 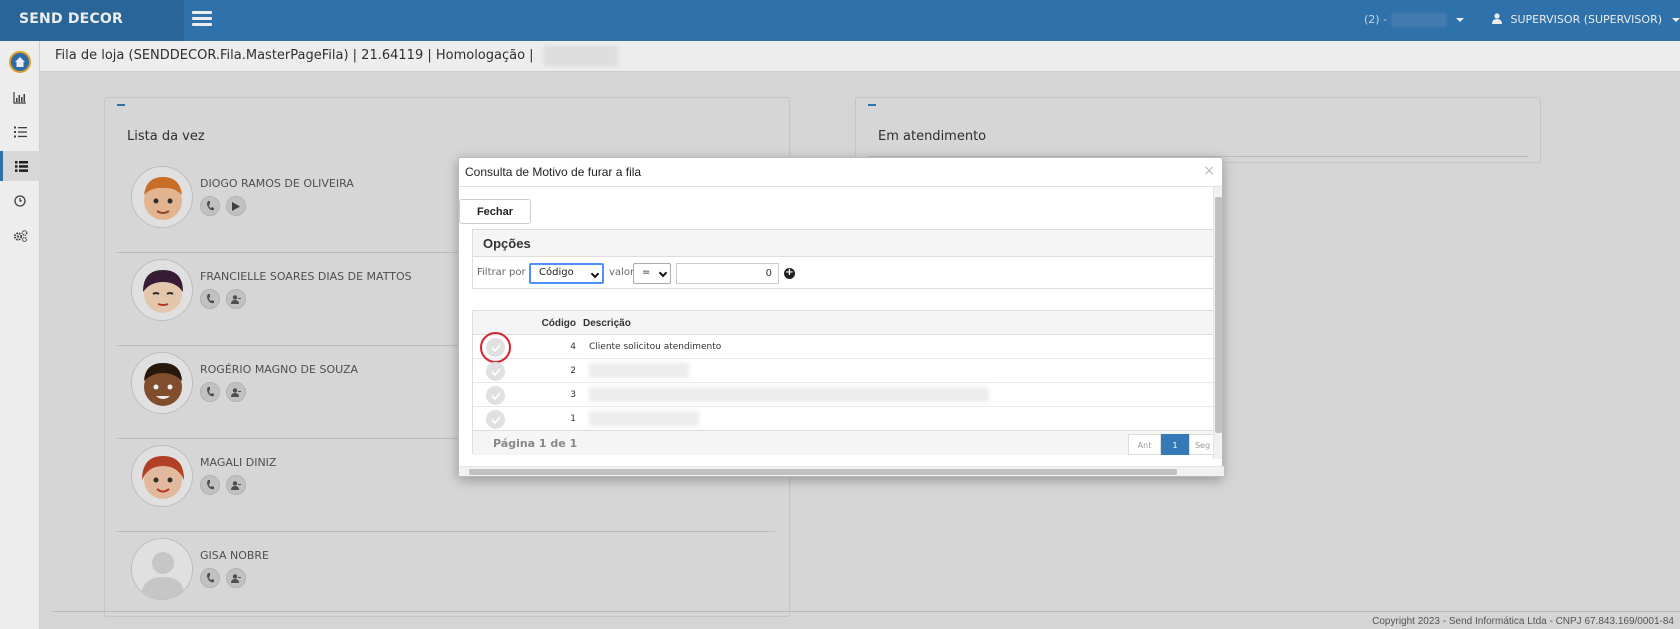 What do you see at coordinates (840, 186) in the screenshot?
I see `divider` at bounding box center [840, 186].